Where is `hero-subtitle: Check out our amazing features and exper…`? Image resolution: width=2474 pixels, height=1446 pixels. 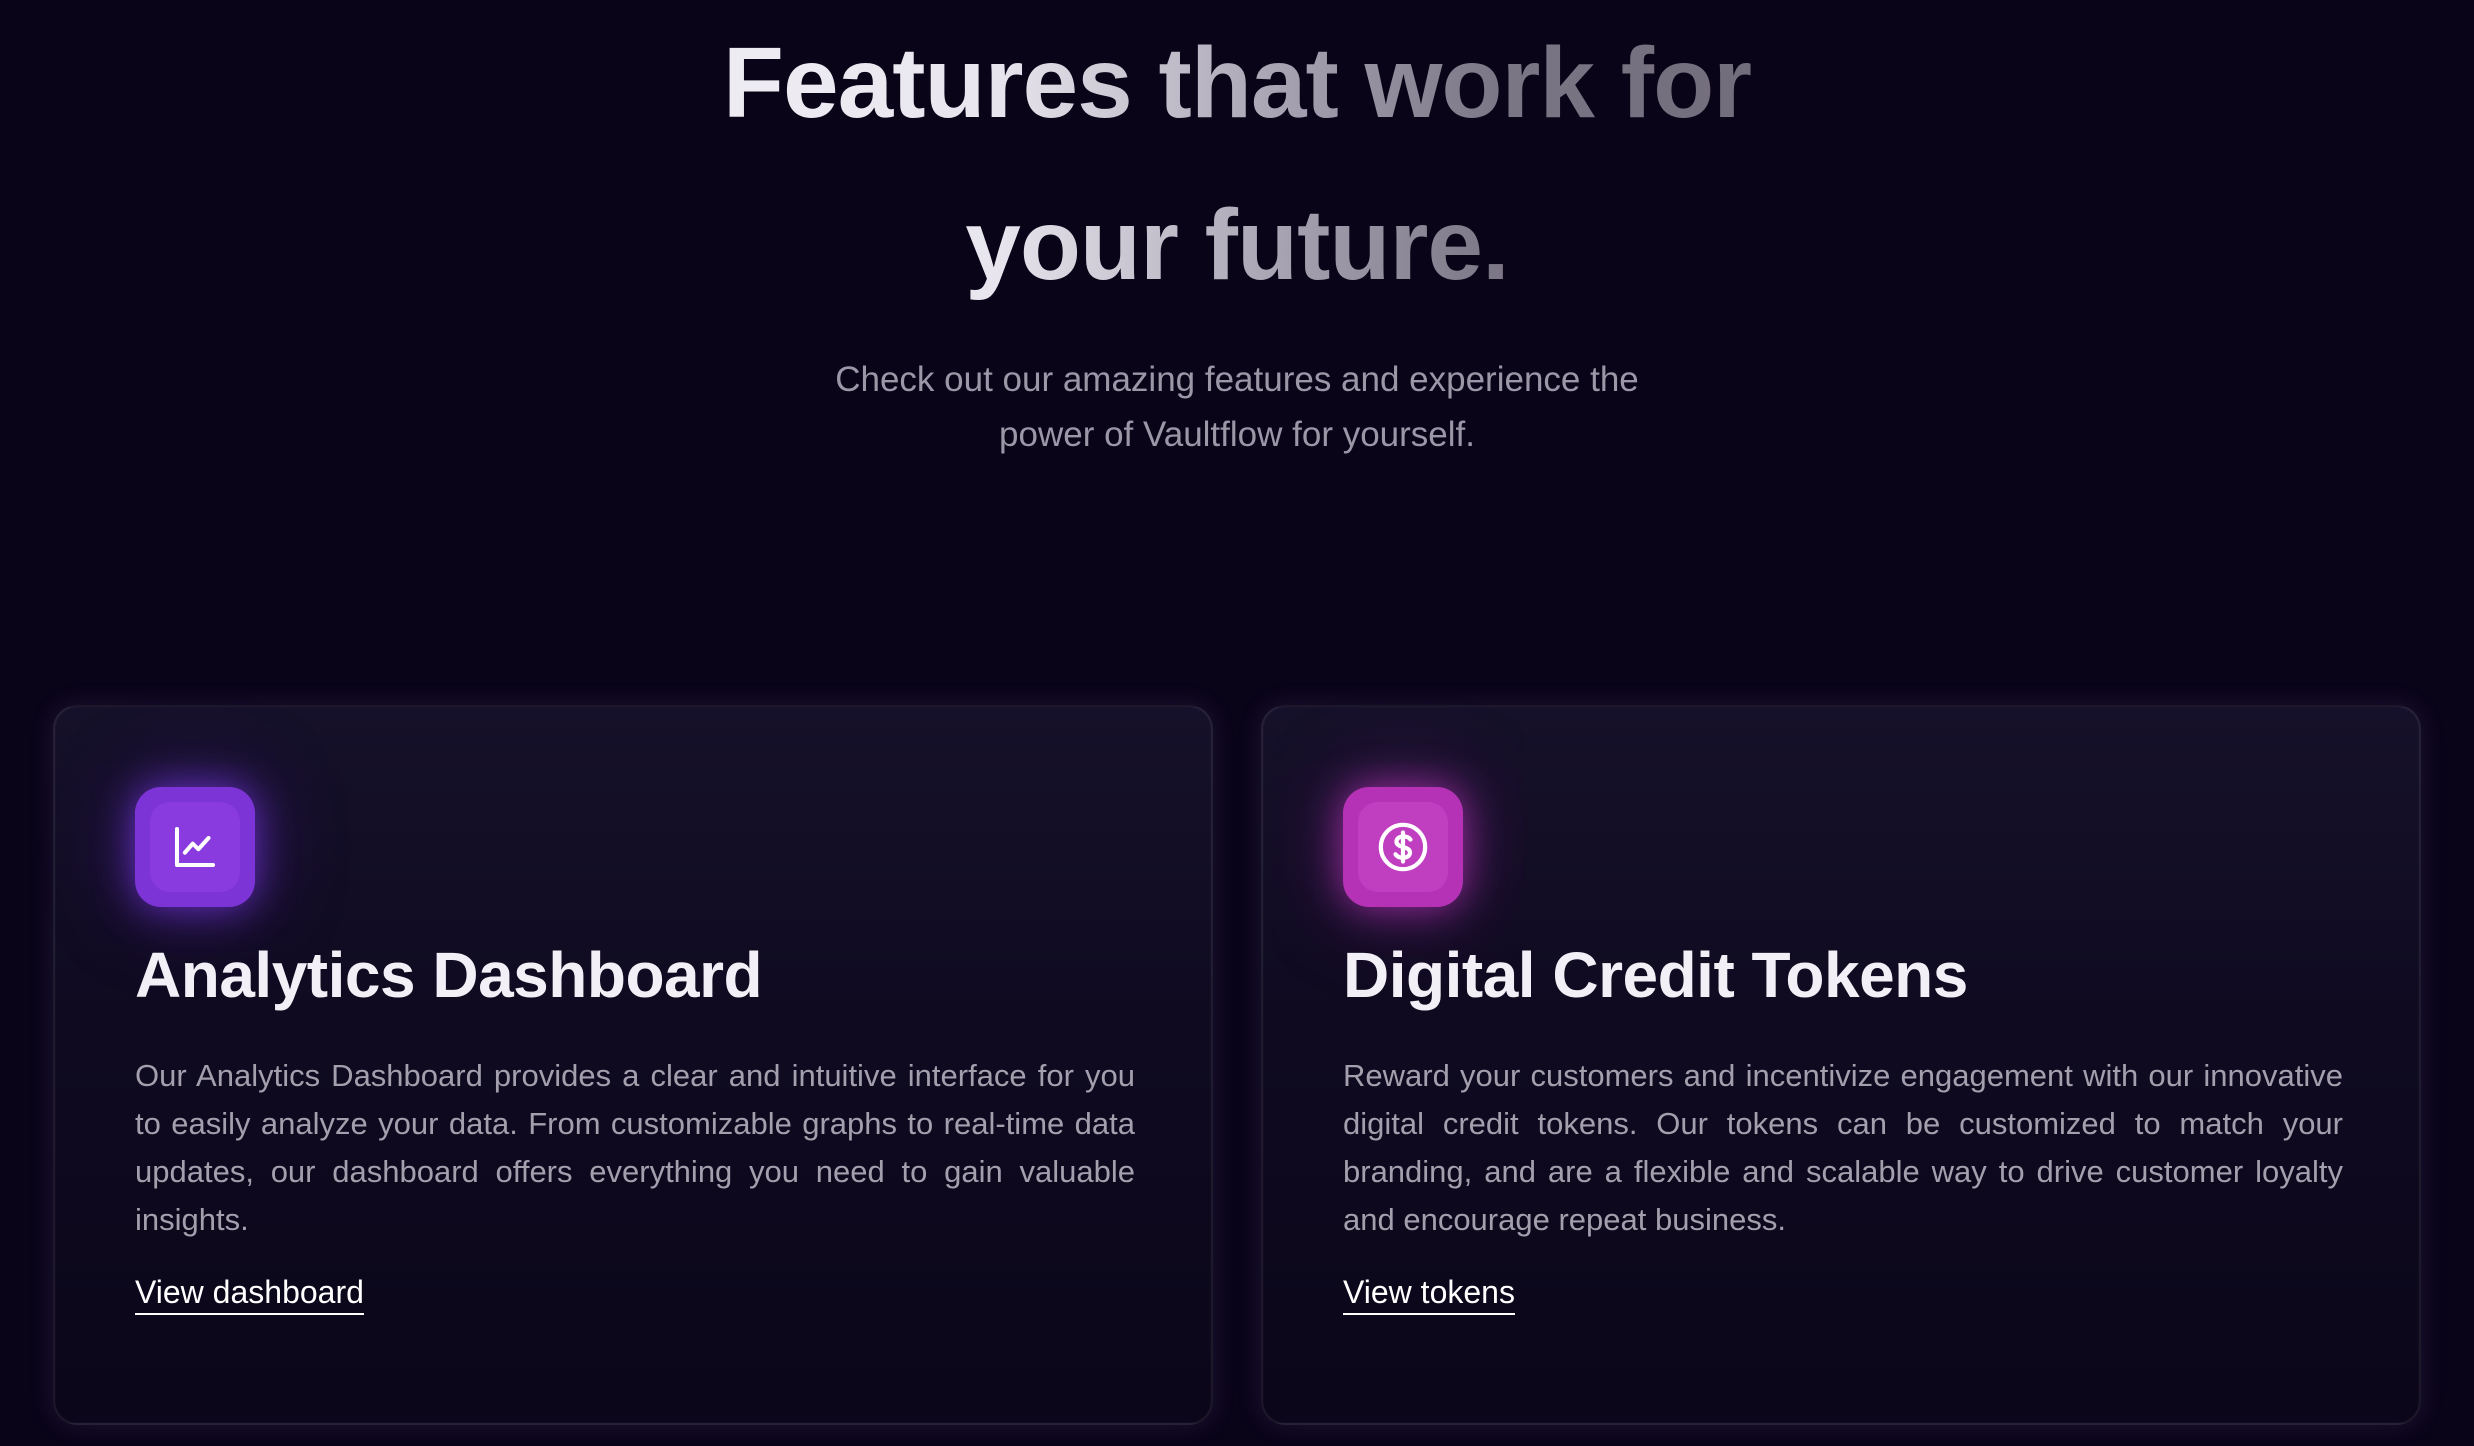 hero-subtitle: Check out our amazing features and exper… is located at coordinates (1237, 407).